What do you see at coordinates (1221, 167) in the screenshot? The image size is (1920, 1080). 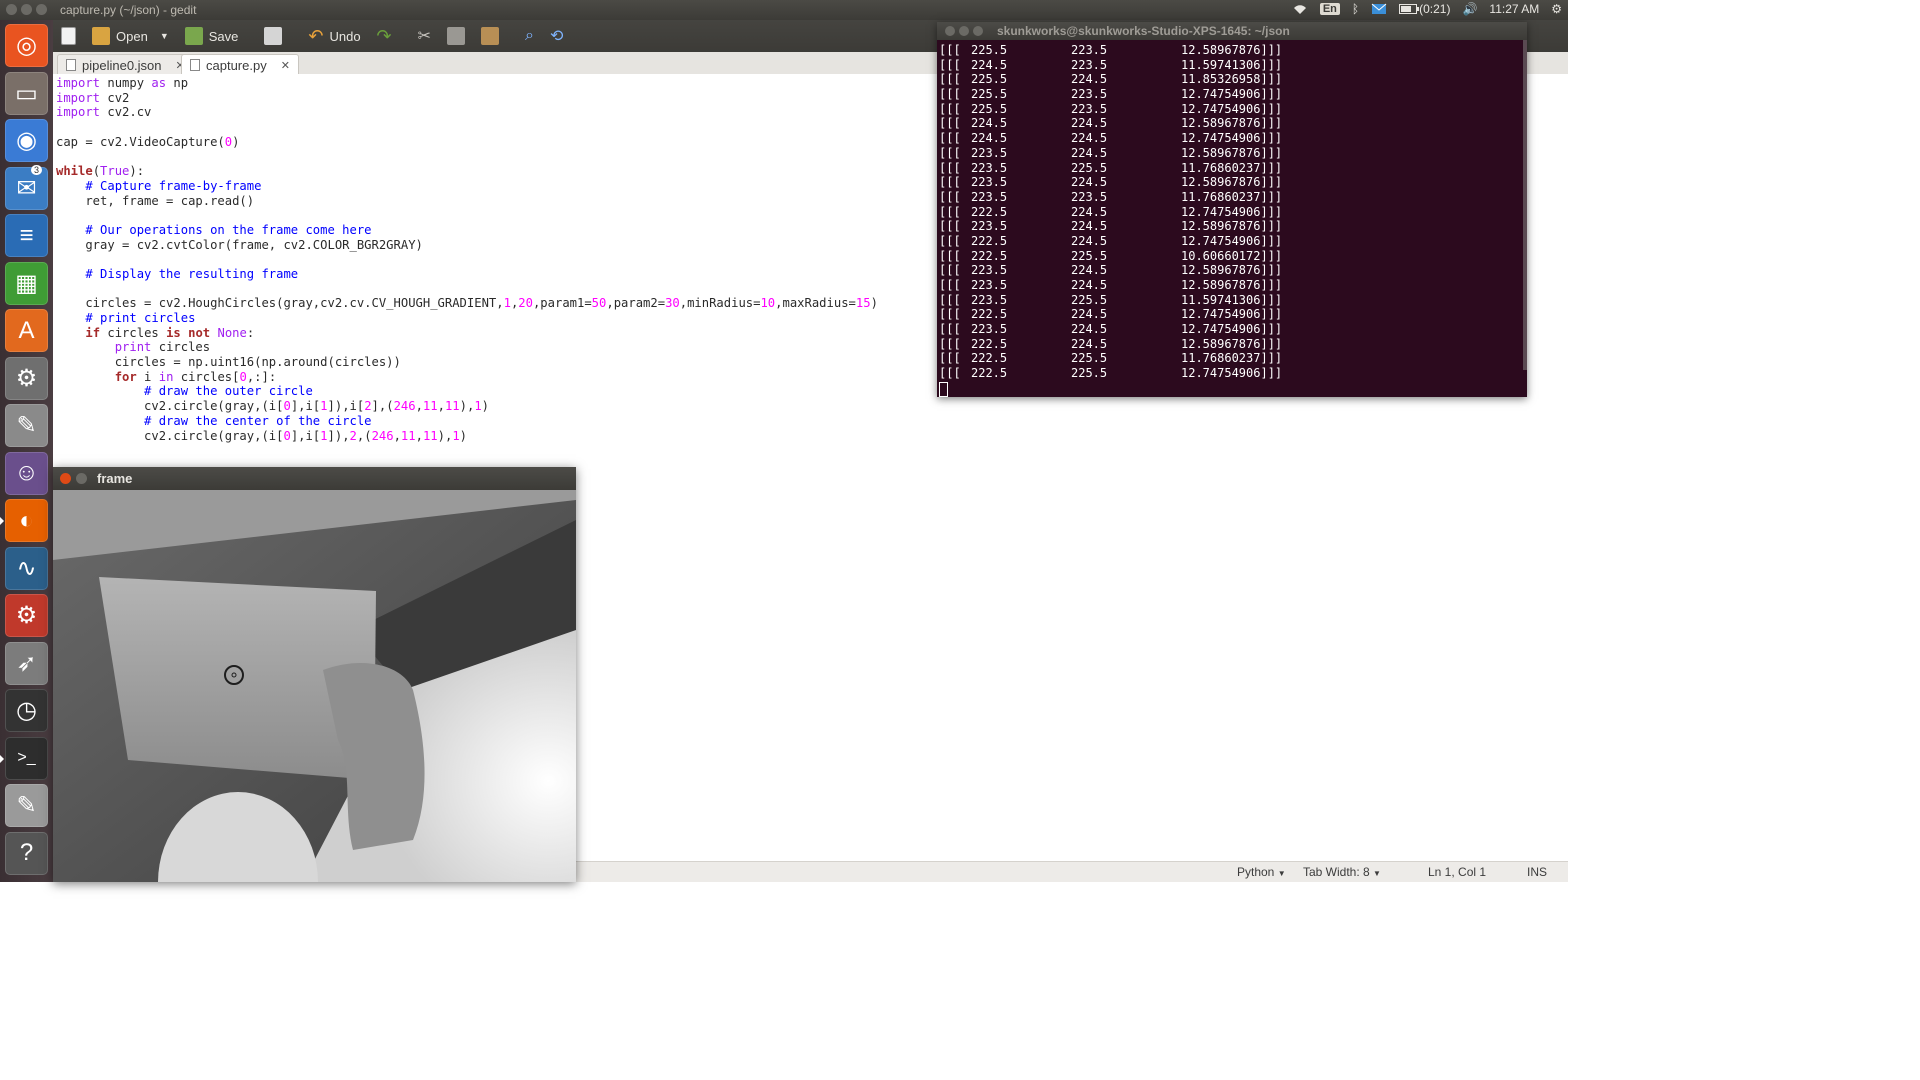 I see `terminal-value: 11.76860237` at bounding box center [1221, 167].